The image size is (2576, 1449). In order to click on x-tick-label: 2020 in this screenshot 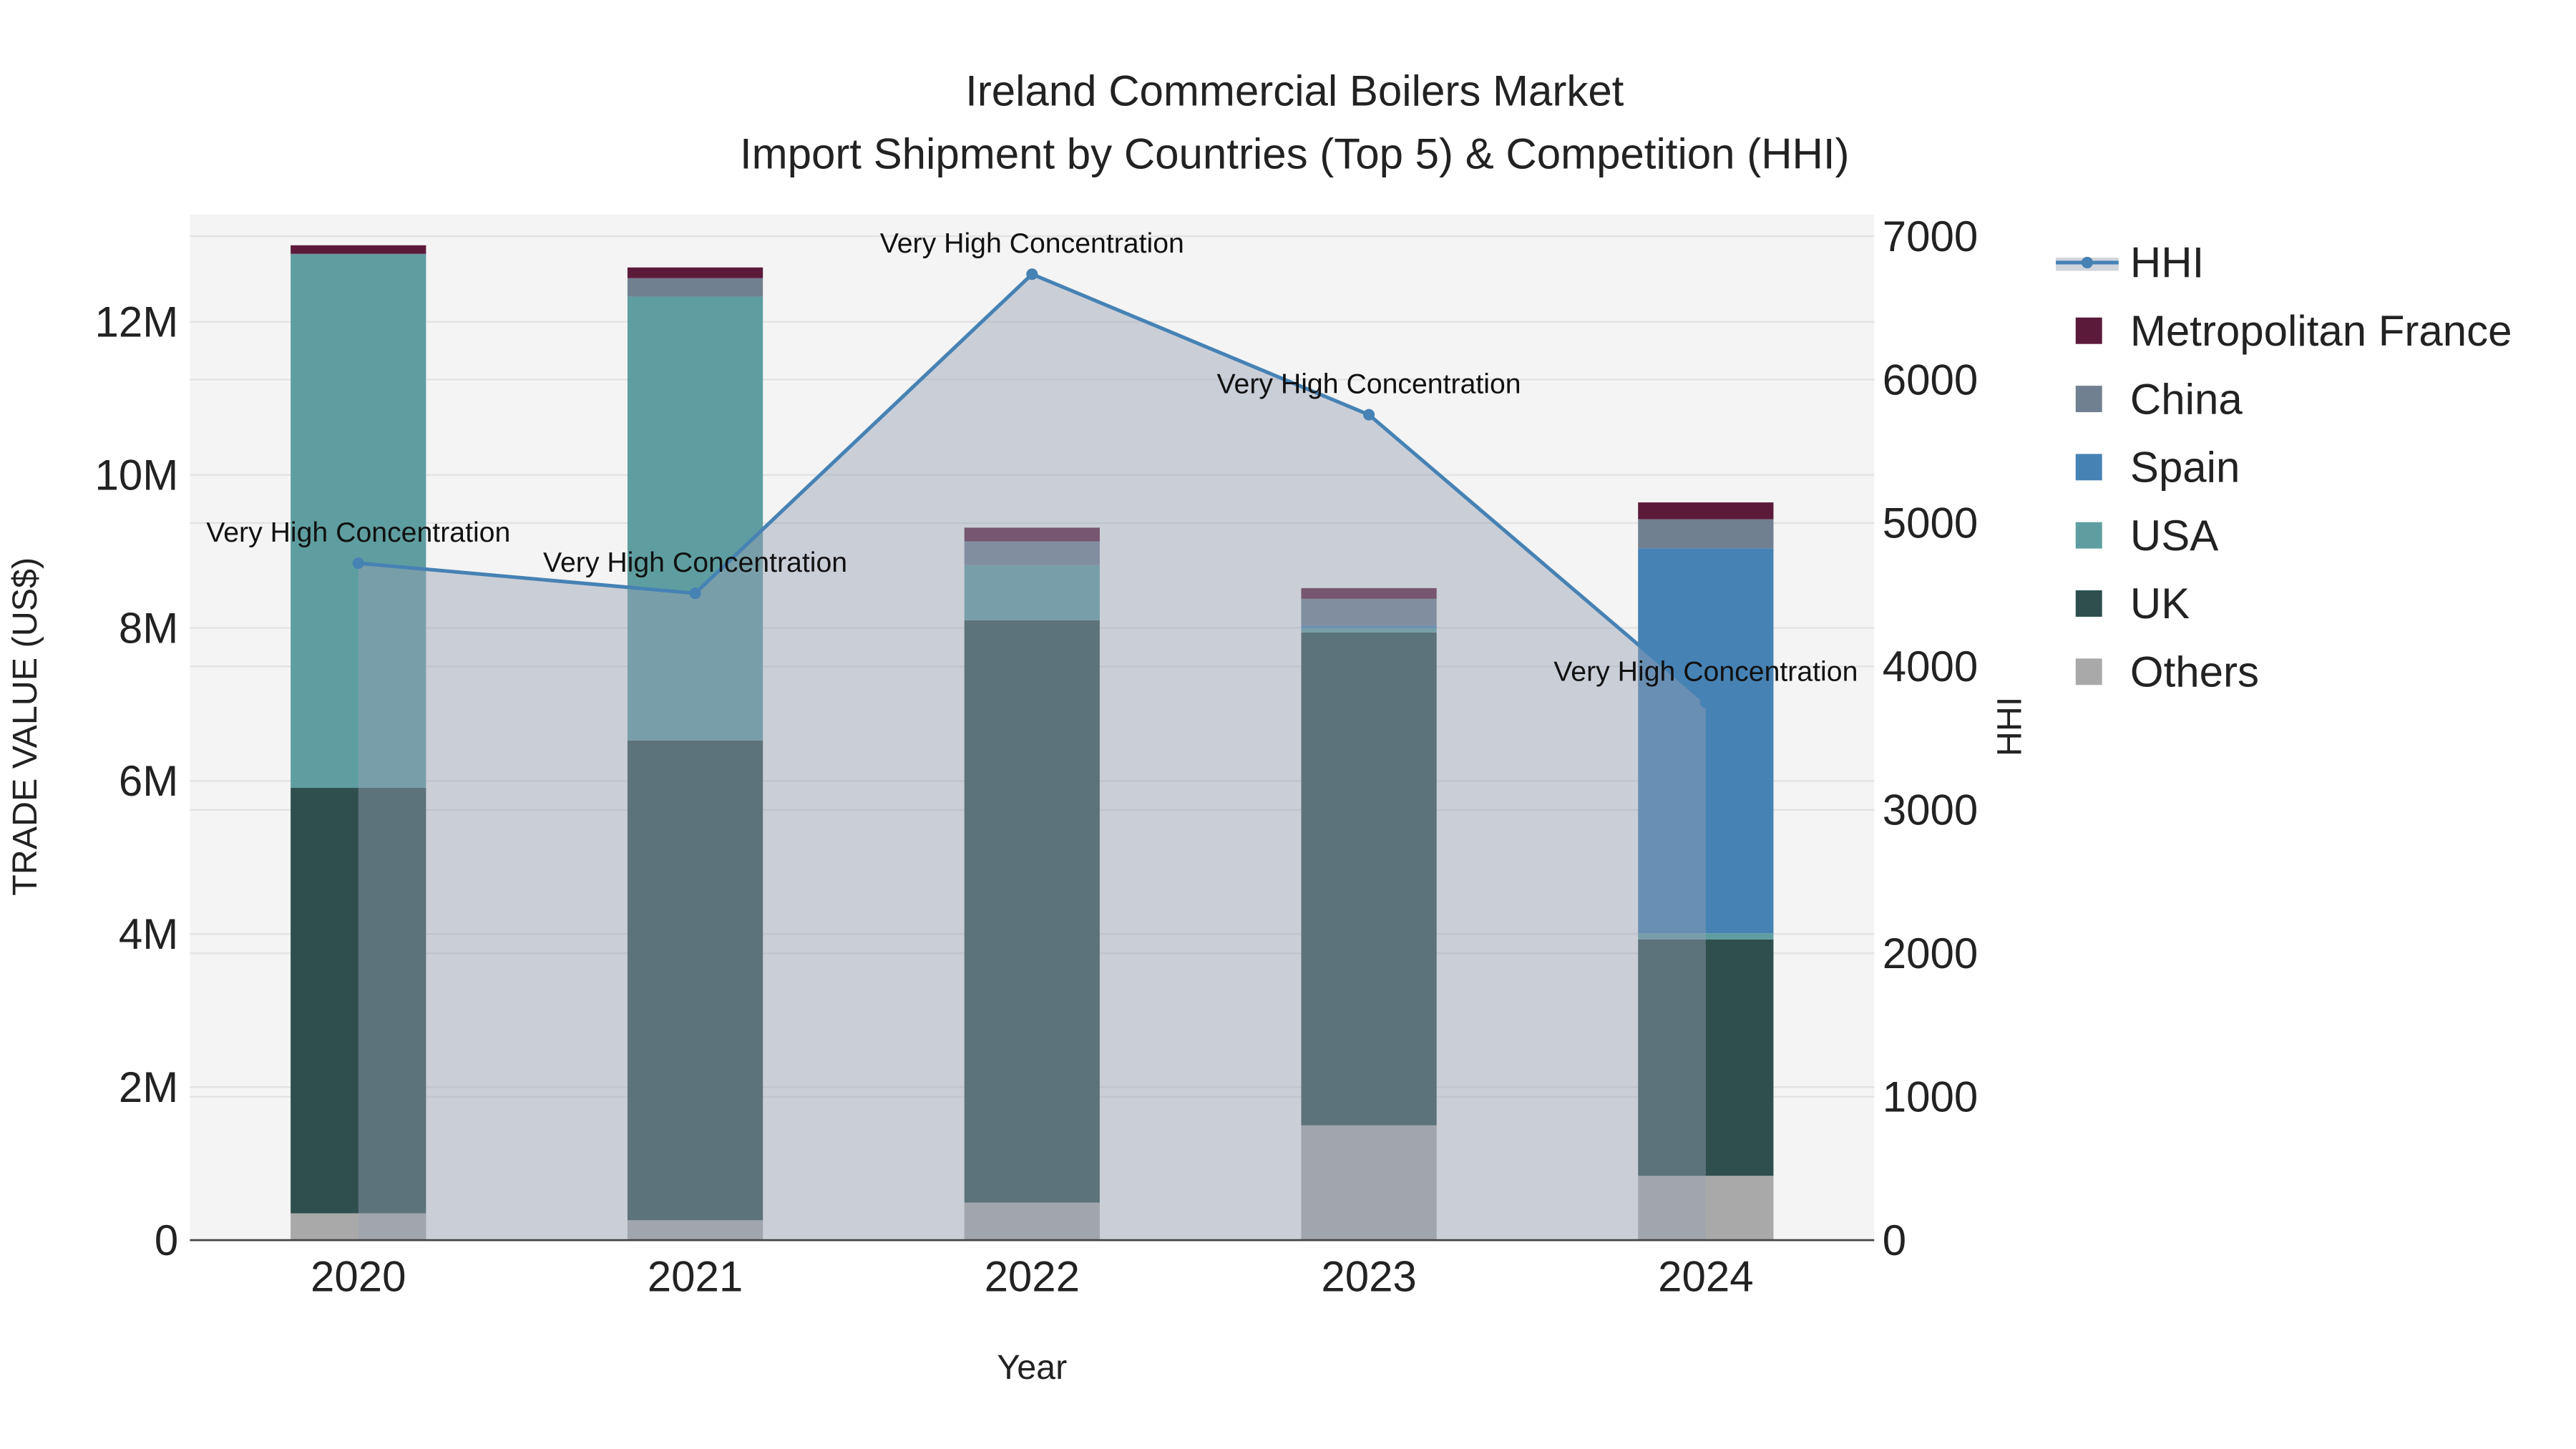, I will do `click(358, 1277)`.